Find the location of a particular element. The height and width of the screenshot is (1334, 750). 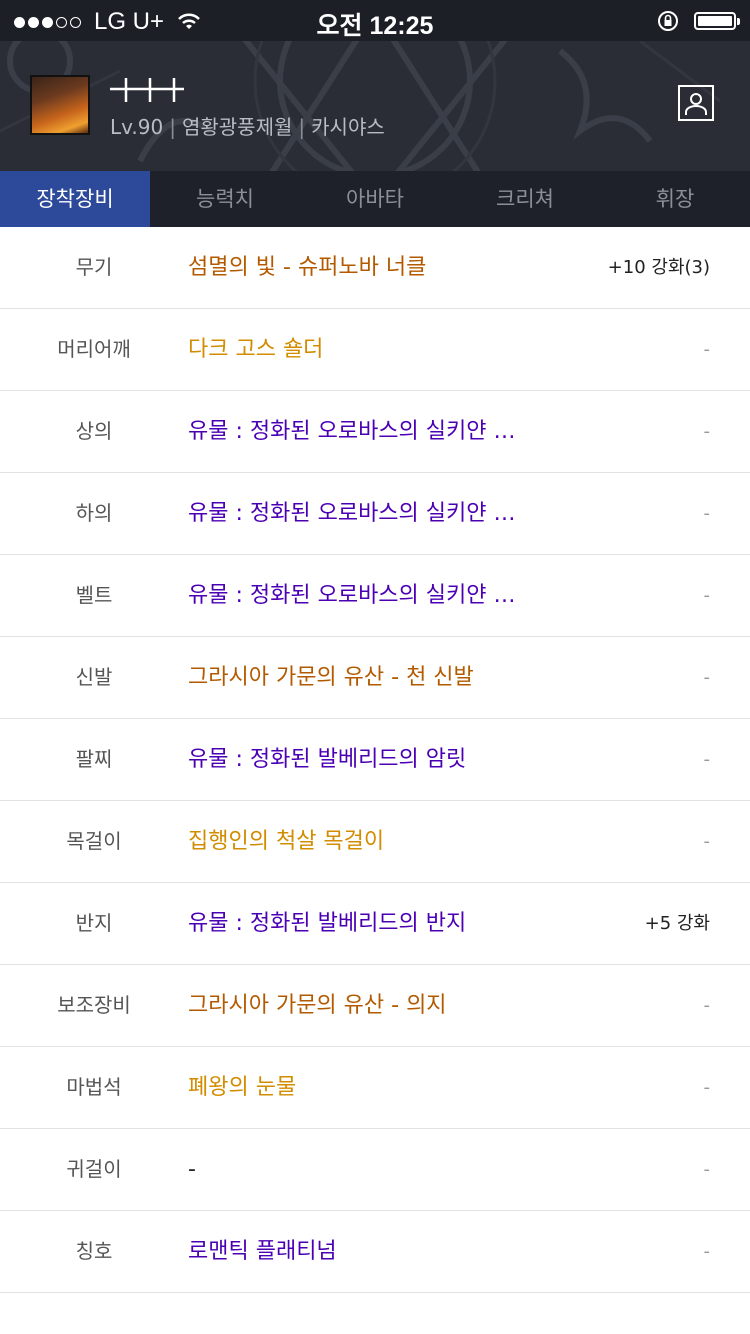

enhance-value: +5 강화 is located at coordinates (677, 923).